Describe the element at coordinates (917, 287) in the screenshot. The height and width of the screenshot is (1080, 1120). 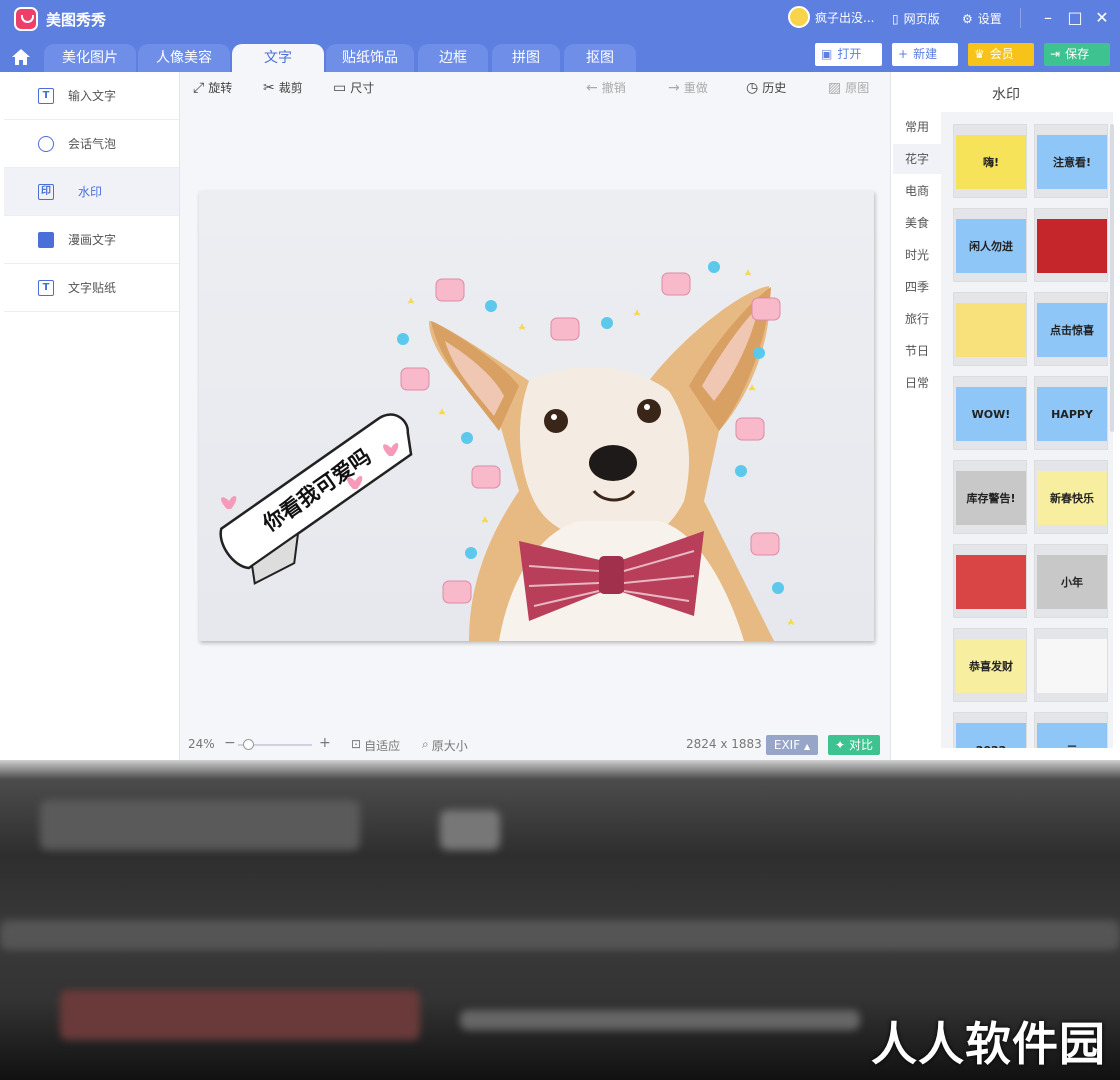
I see `category-seasons: 四季` at that location.